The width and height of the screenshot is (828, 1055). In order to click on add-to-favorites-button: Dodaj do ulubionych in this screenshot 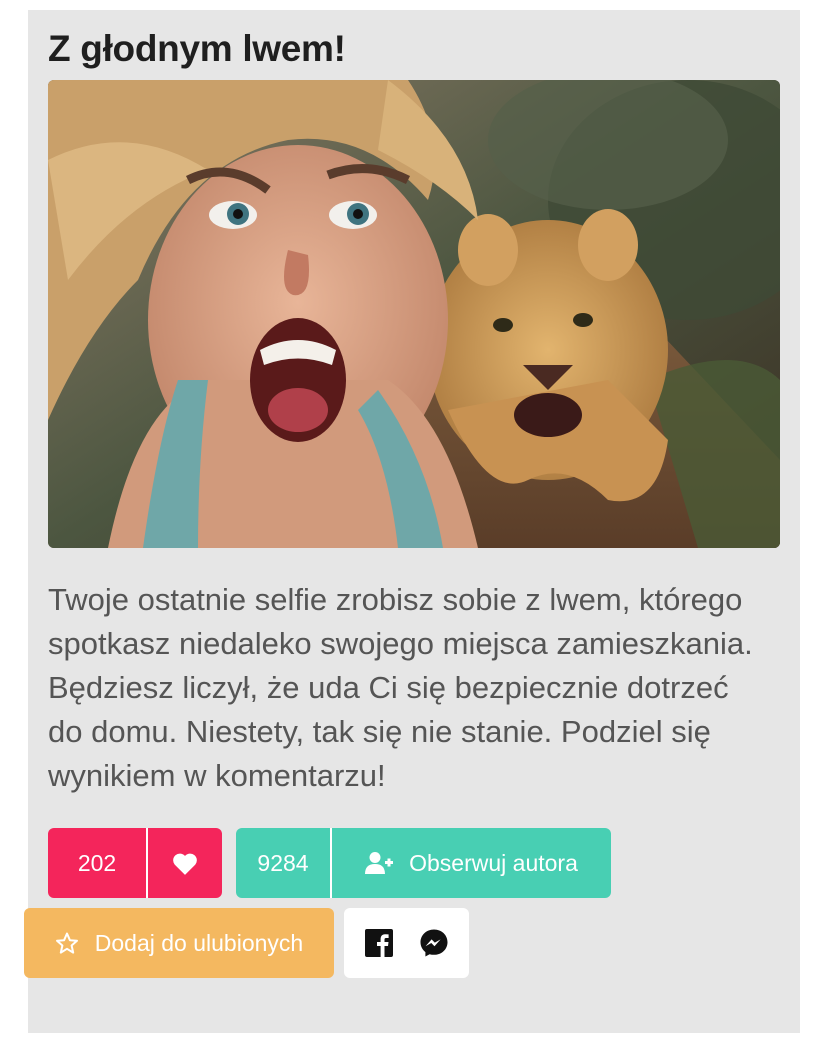, I will do `click(179, 943)`.